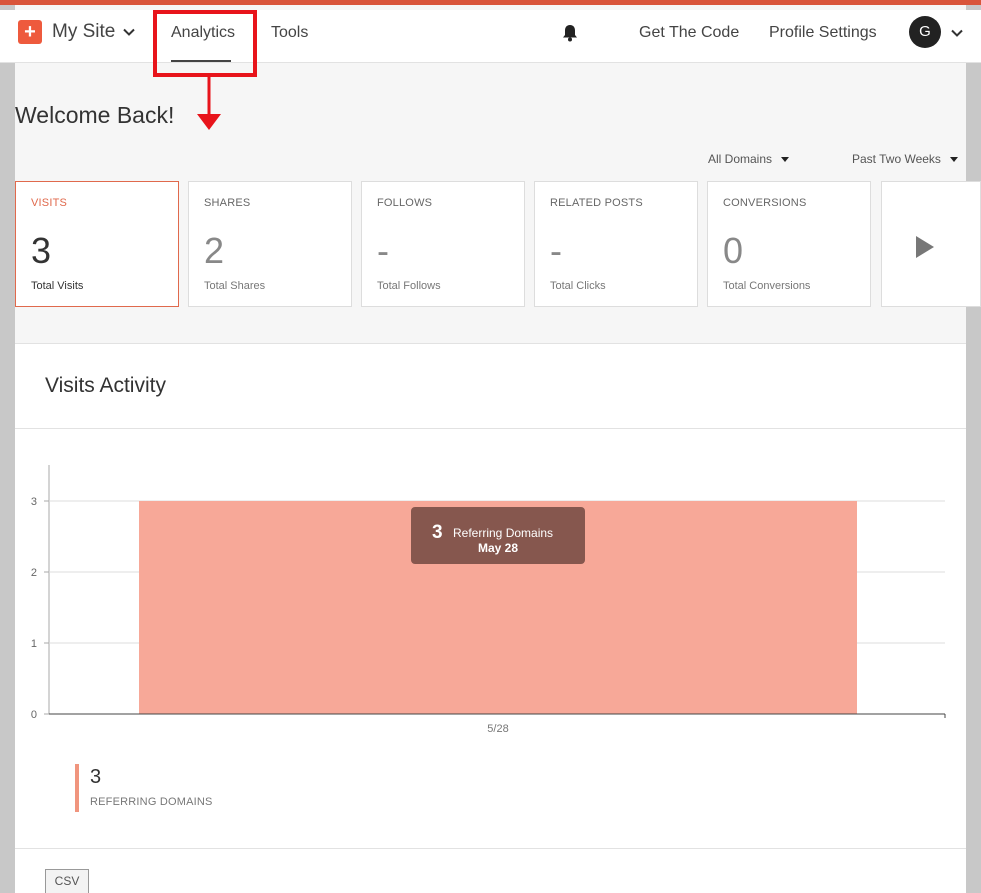  Describe the element at coordinates (227, 203) in the screenshot. I see `stat-title: SHARES` at that location.